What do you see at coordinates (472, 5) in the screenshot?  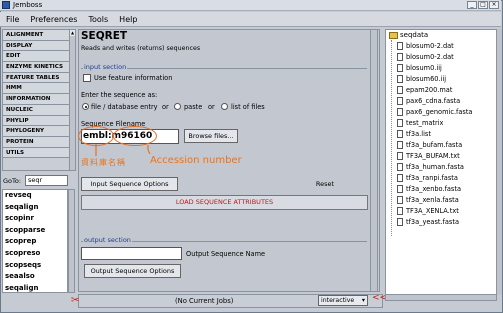 I see `minimize-icon: _` at bounding box center [472, 5].